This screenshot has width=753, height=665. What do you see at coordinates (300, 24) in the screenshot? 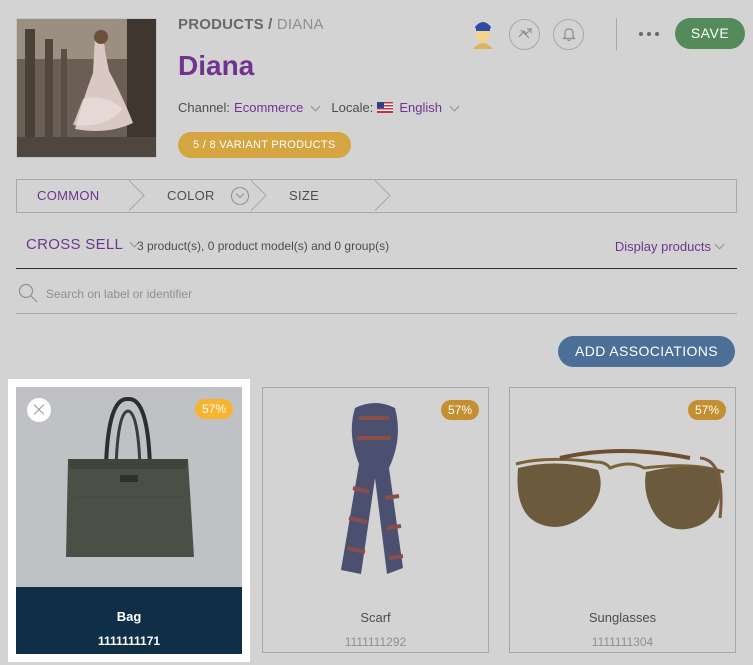
I see `breadcrumb-current: DIANA` at bounding box center [300, 24].